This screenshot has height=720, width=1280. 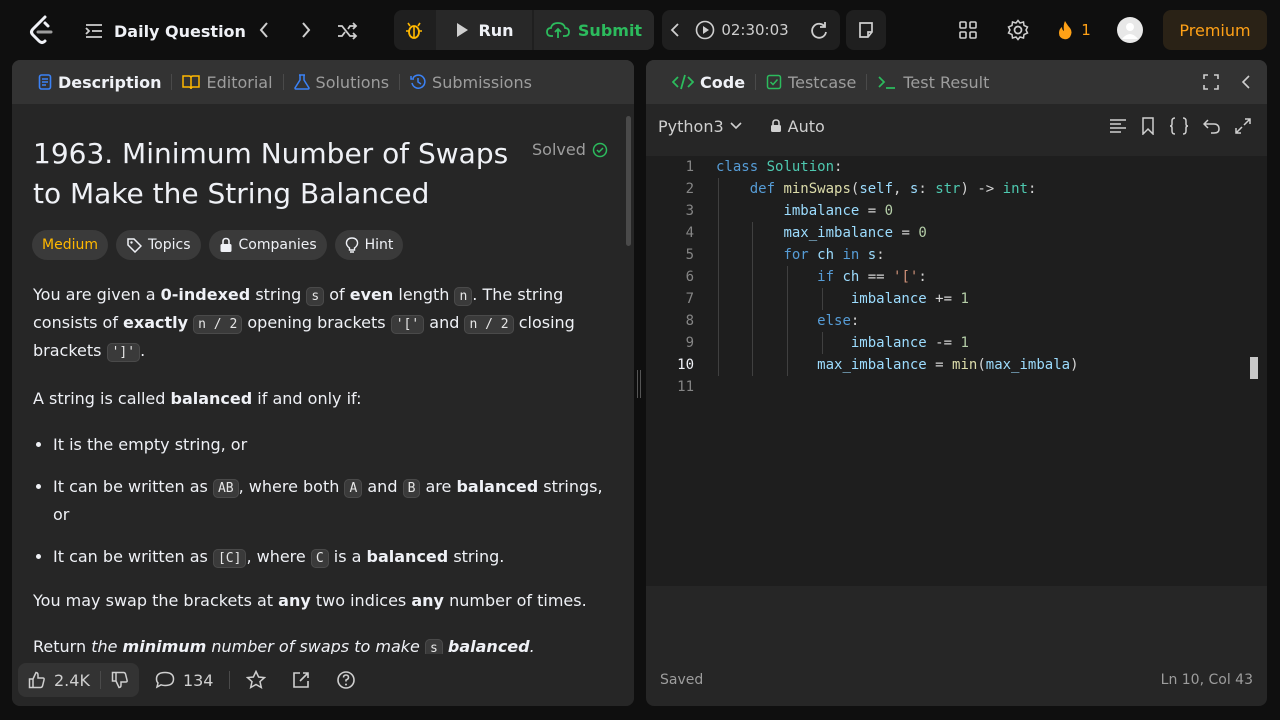 What do you see at coordinates (278, 556) in the screenshot?
I see `text: , where` at bounding box center [278, 556].